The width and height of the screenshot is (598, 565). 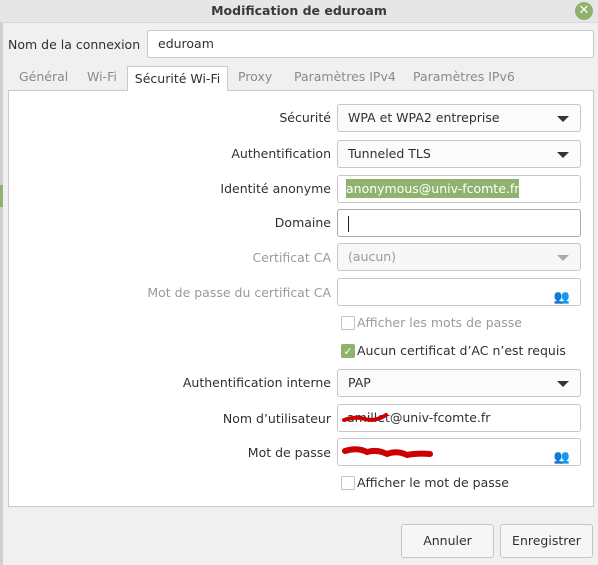 I want to click on auth-select: Tunneled TLS, so click(x=459, y=154).